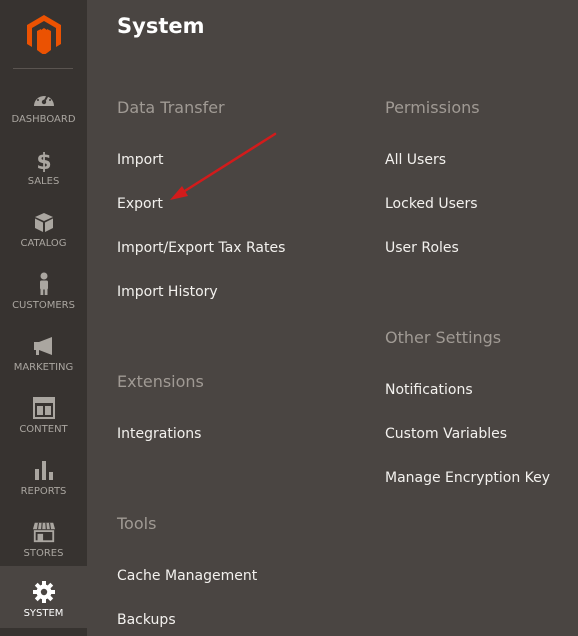 The height and width of the screenshot is (636, 578). I want to click on menu-link-integrations: Integrations, so click(159, 434).